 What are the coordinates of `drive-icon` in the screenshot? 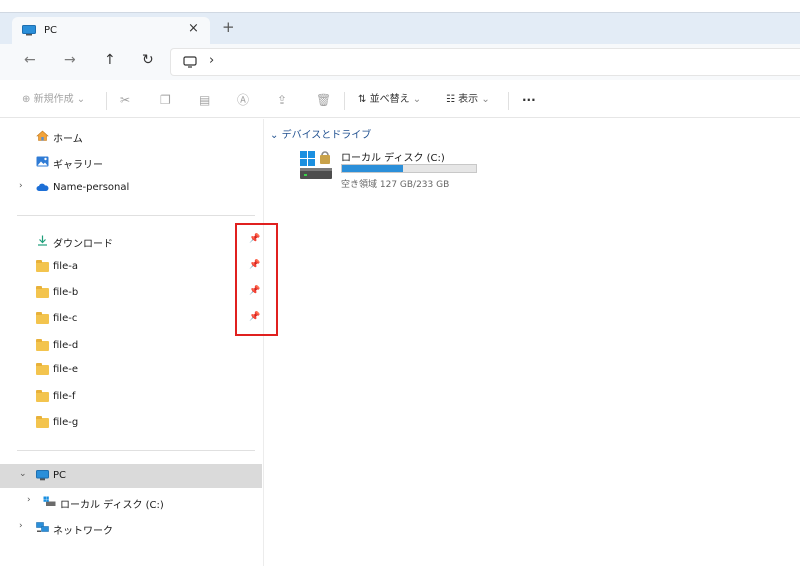 It's located at (49, 501).